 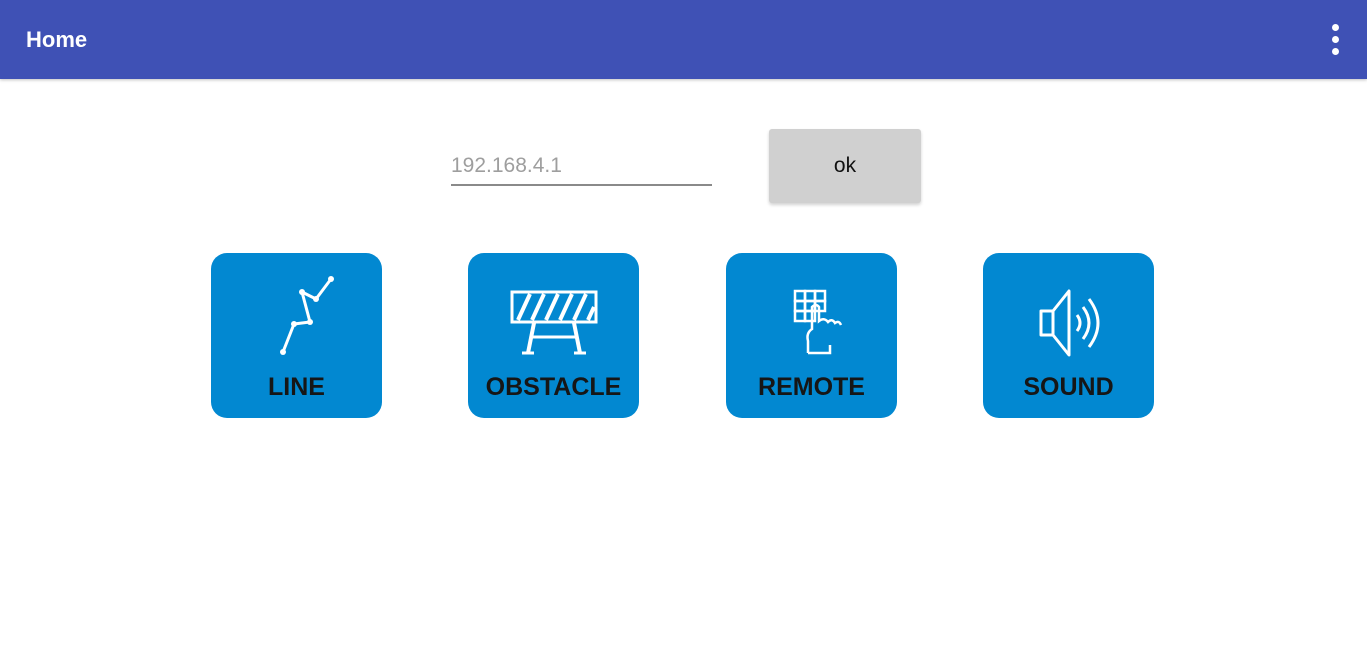 I want to click on speaker-icon, so click(x=1068, y=315).